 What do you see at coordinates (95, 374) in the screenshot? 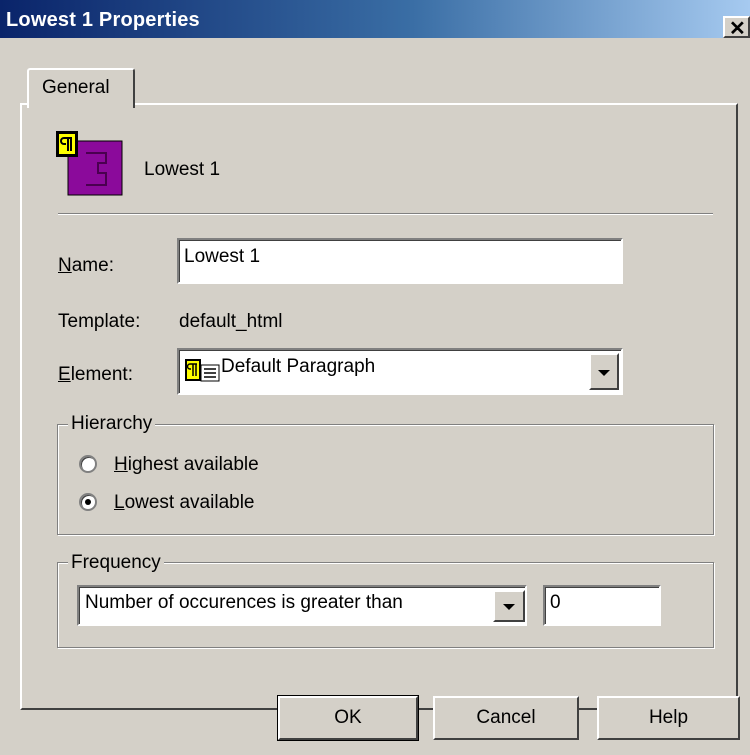
I see `element-label: Element:` at bounding box center [95, 374].